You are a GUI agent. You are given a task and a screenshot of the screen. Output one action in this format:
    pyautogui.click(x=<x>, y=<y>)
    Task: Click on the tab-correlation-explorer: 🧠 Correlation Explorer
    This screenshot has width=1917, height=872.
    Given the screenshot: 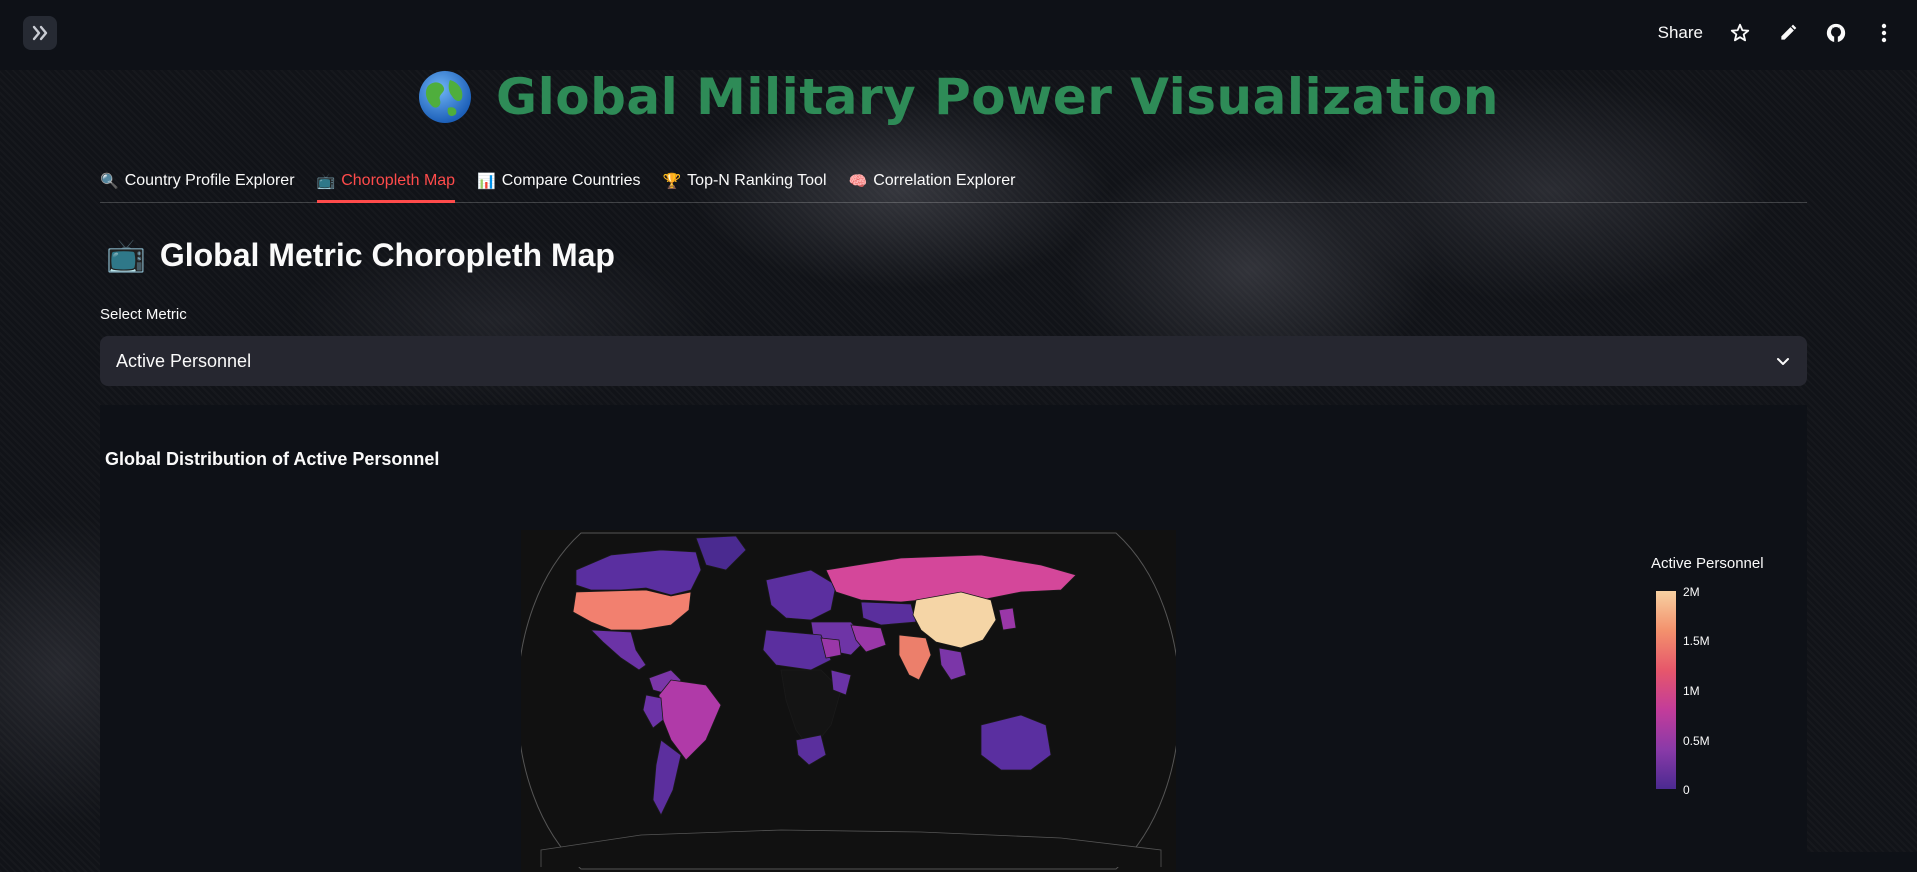 What is the action you would take?
    pyautogui.click(x=932, y=181)
    